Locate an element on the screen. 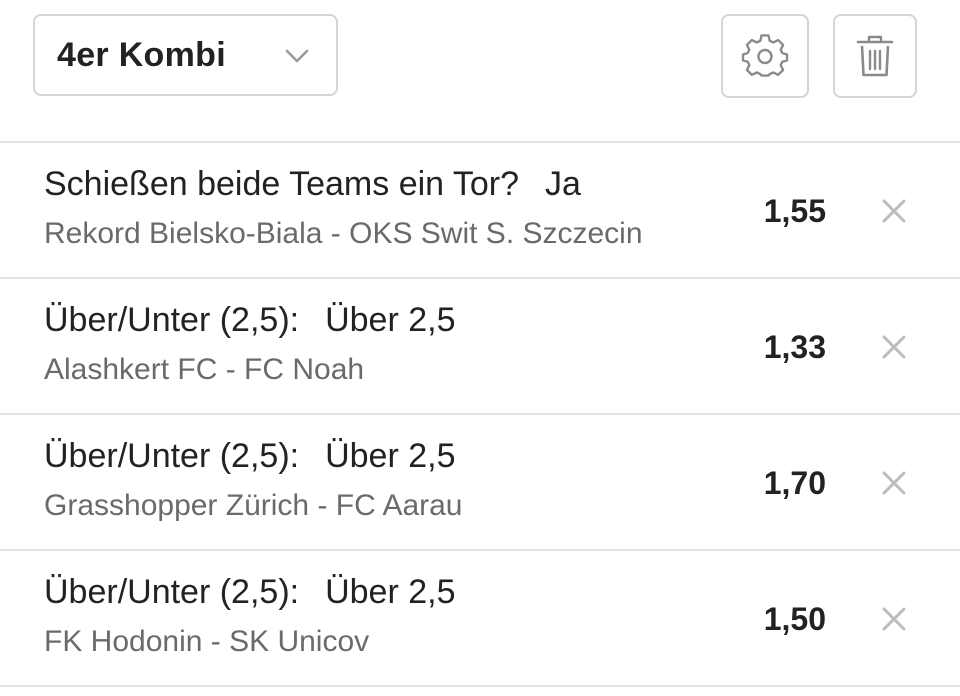 The height and width of the screenshot is (696, 960). bet-market: Schießen beide Teams ein Tor? Ja is located at coordinates (312, 184).